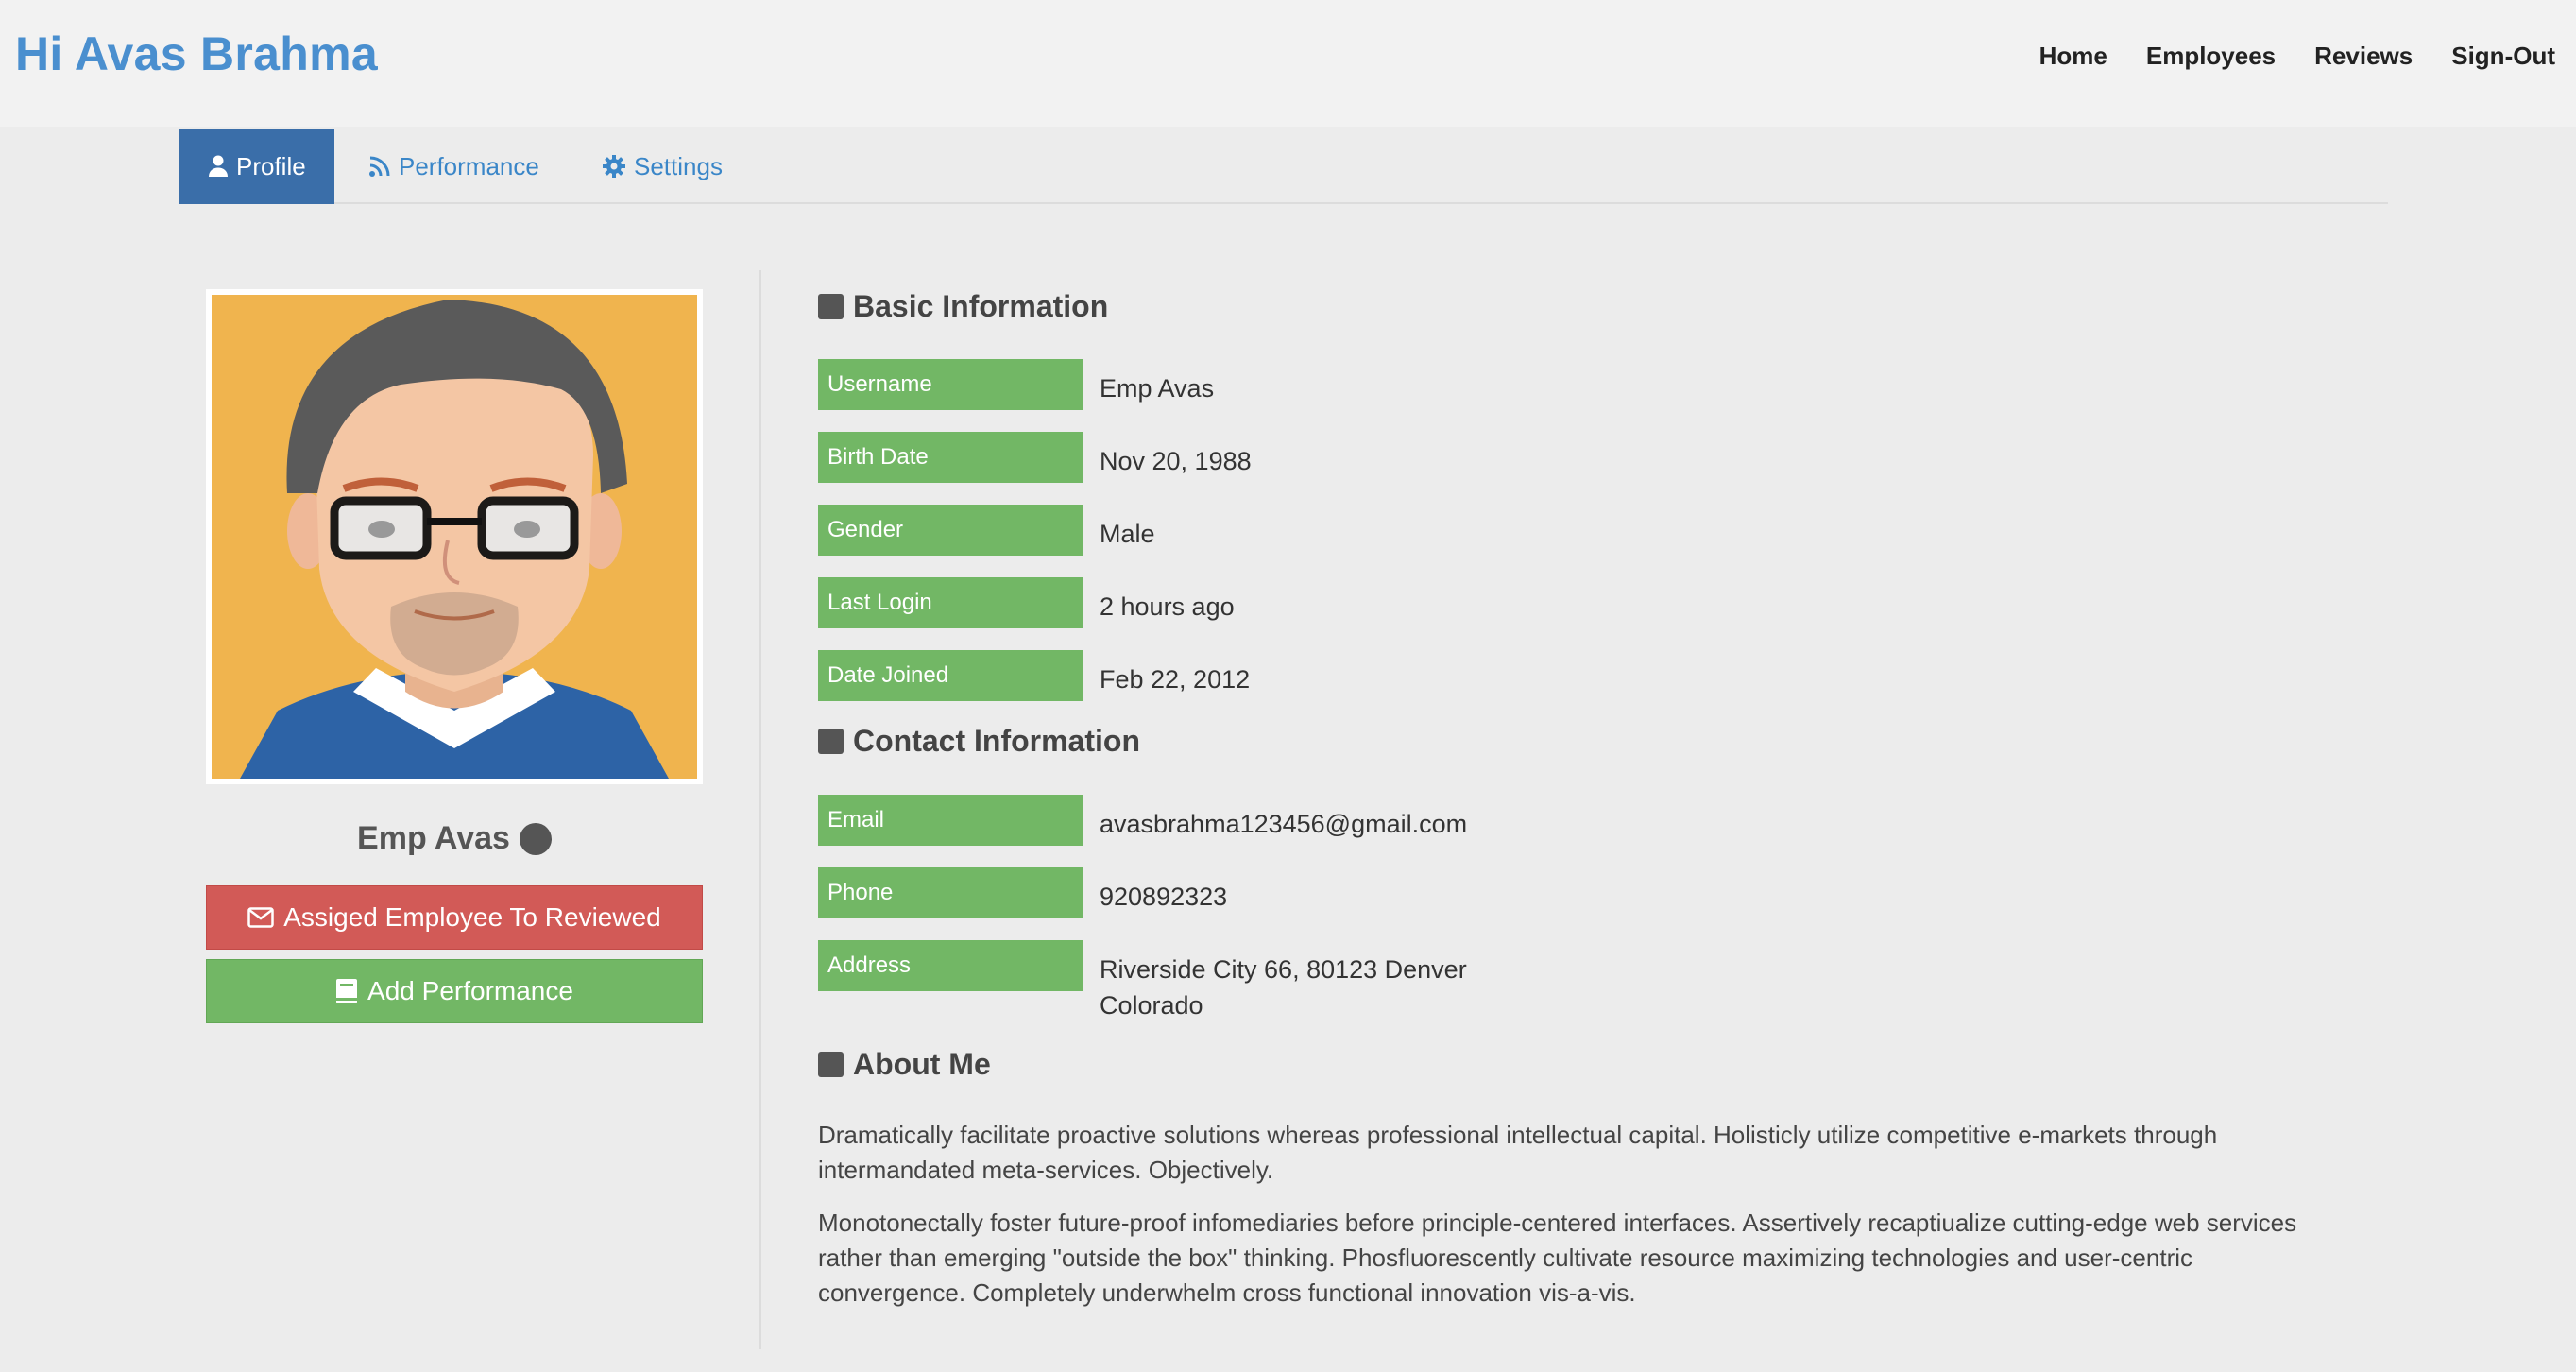  Describe the element at coordinates (1158, 388) in the screenshot. I see `field-value: Emp Avas` at that location.